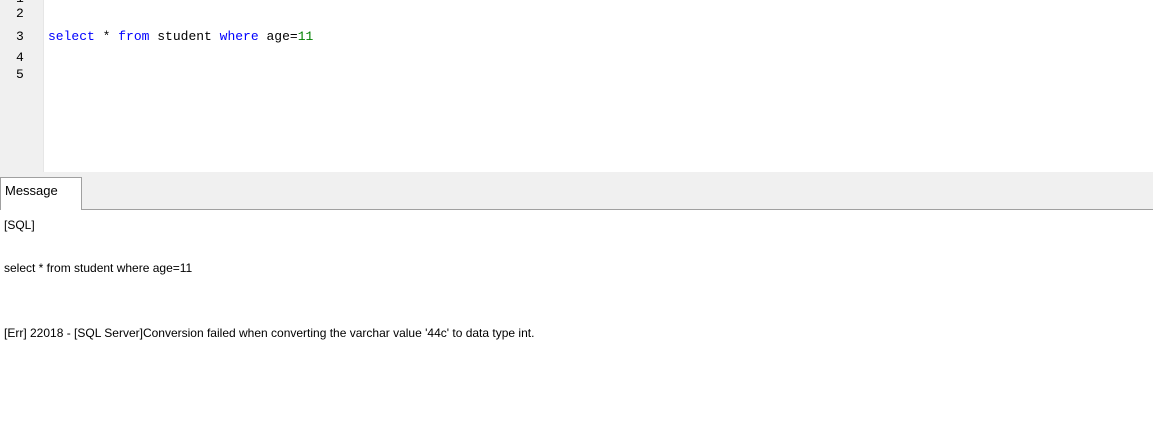 This screenshot has width=1153, height=442. What do you see at coordinates (278, 36) in the screenshot?
I see `code-condition: age=` at bounding box center [278, 36].